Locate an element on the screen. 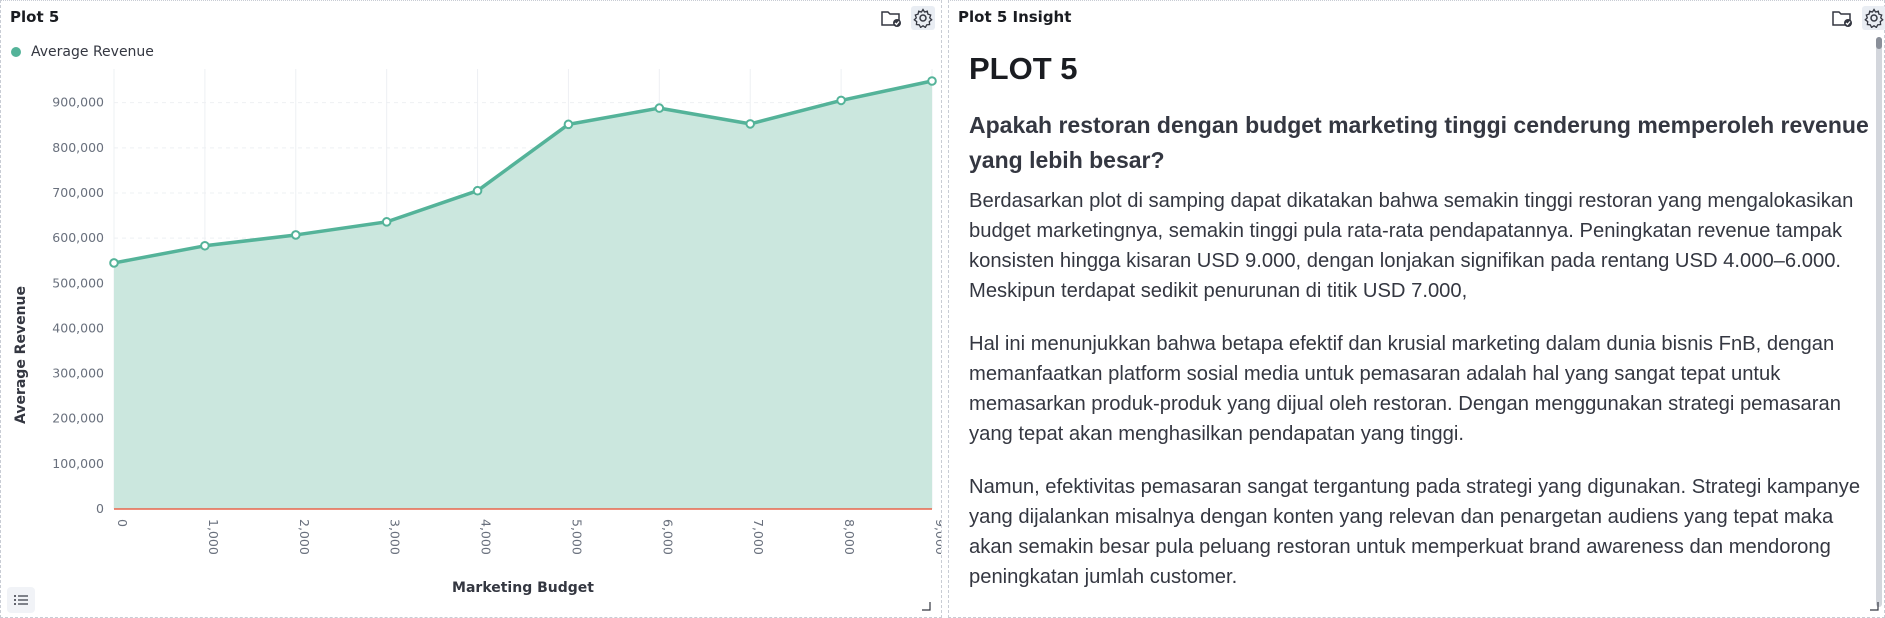 This screenshot has width=1885, height=618. y-tick-label: 800,000 is located at coordinates (78, 147).